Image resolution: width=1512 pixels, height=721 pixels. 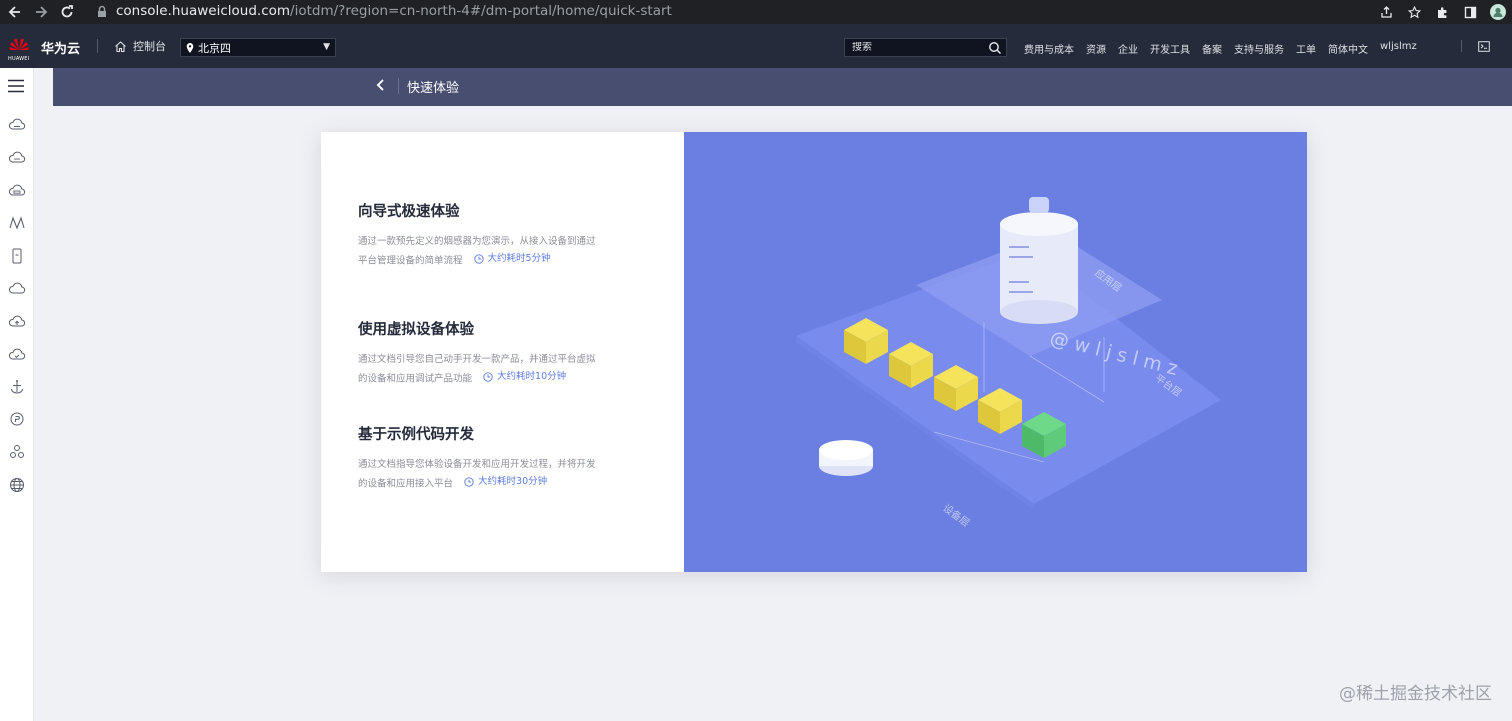 What do you see at coordinates (17, 289) in the screenshot?
I see `cloud-icon` at bounding box center [17, 289].